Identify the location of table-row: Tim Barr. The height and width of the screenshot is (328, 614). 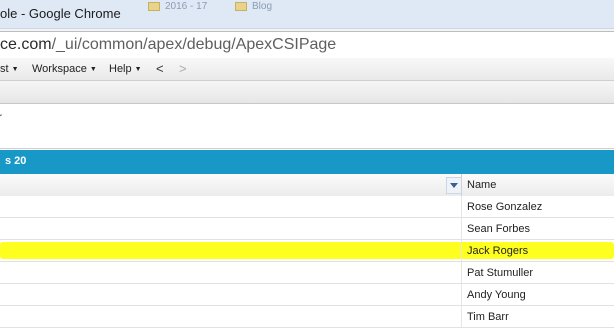
(307, 317).